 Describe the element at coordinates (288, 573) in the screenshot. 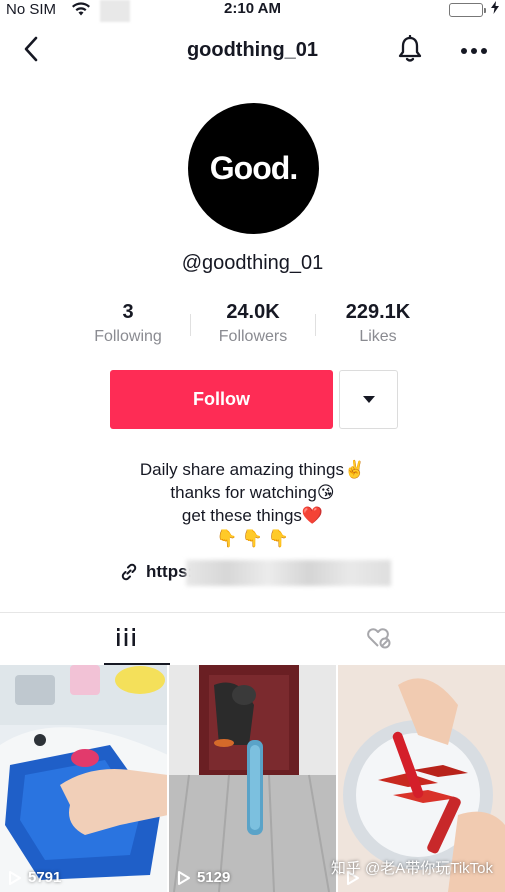

I see `redacted-link` at that location.